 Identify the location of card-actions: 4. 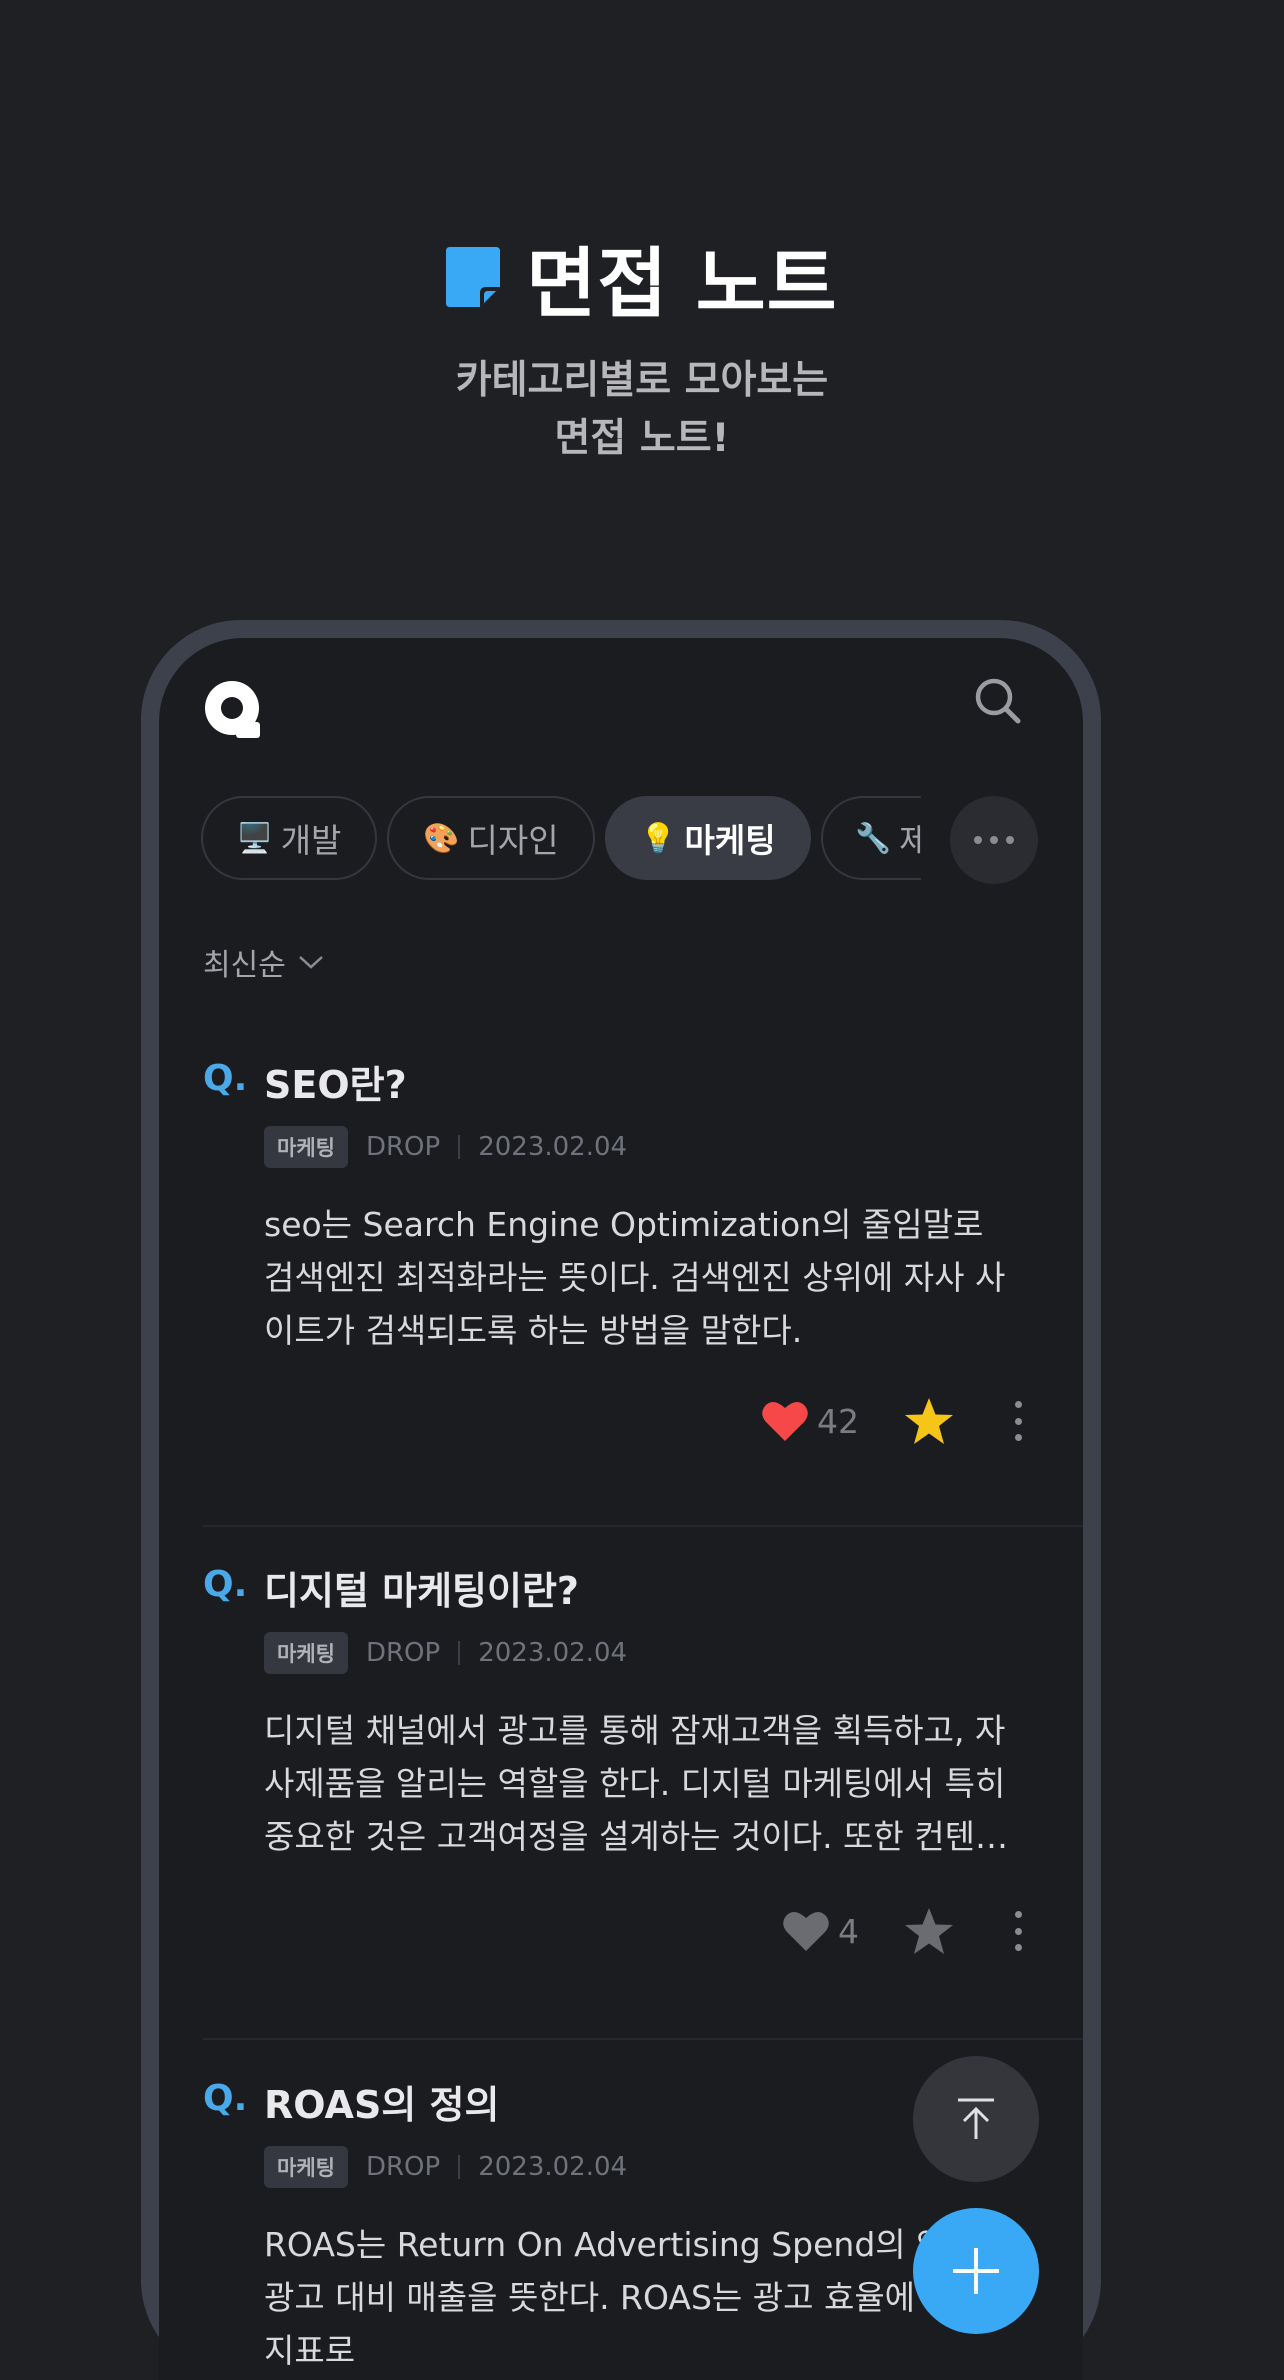
(902, 1931).